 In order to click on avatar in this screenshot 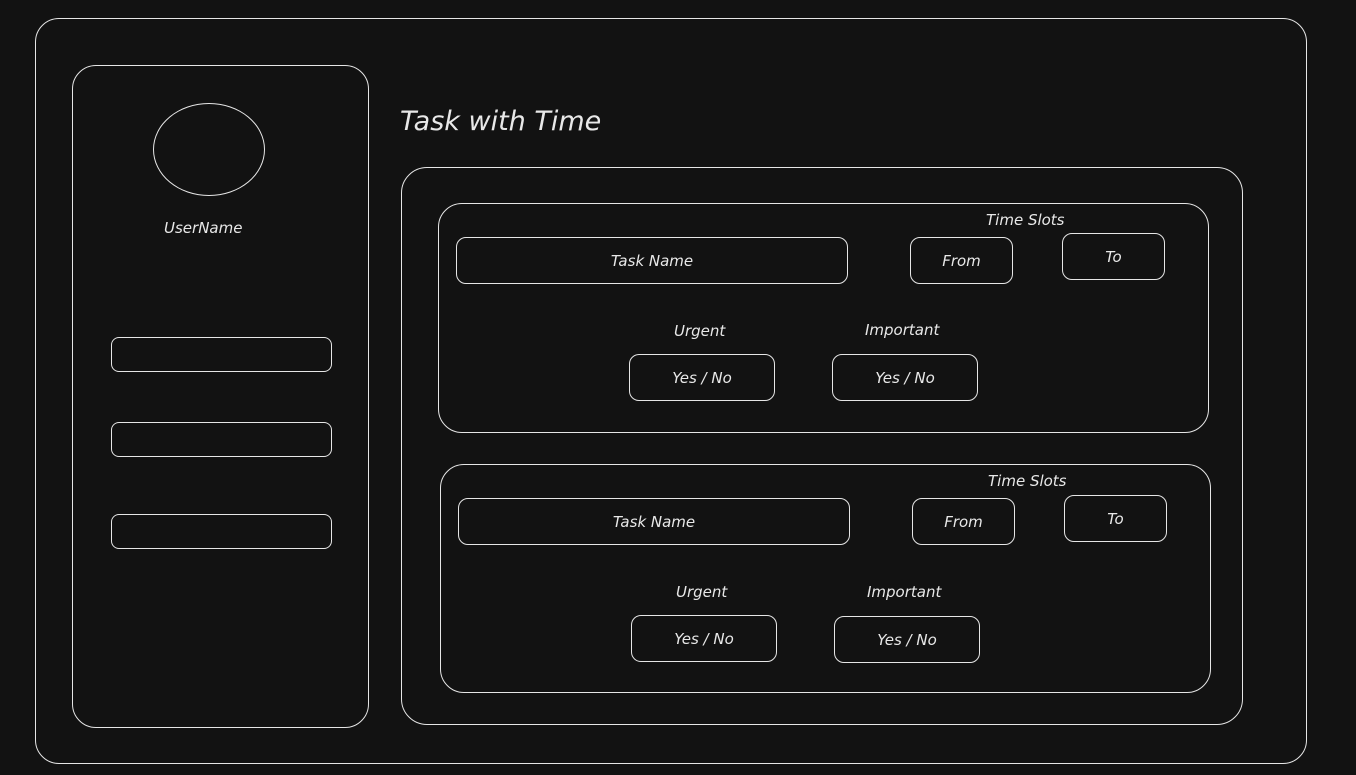, I will do `click(209, 149)`.